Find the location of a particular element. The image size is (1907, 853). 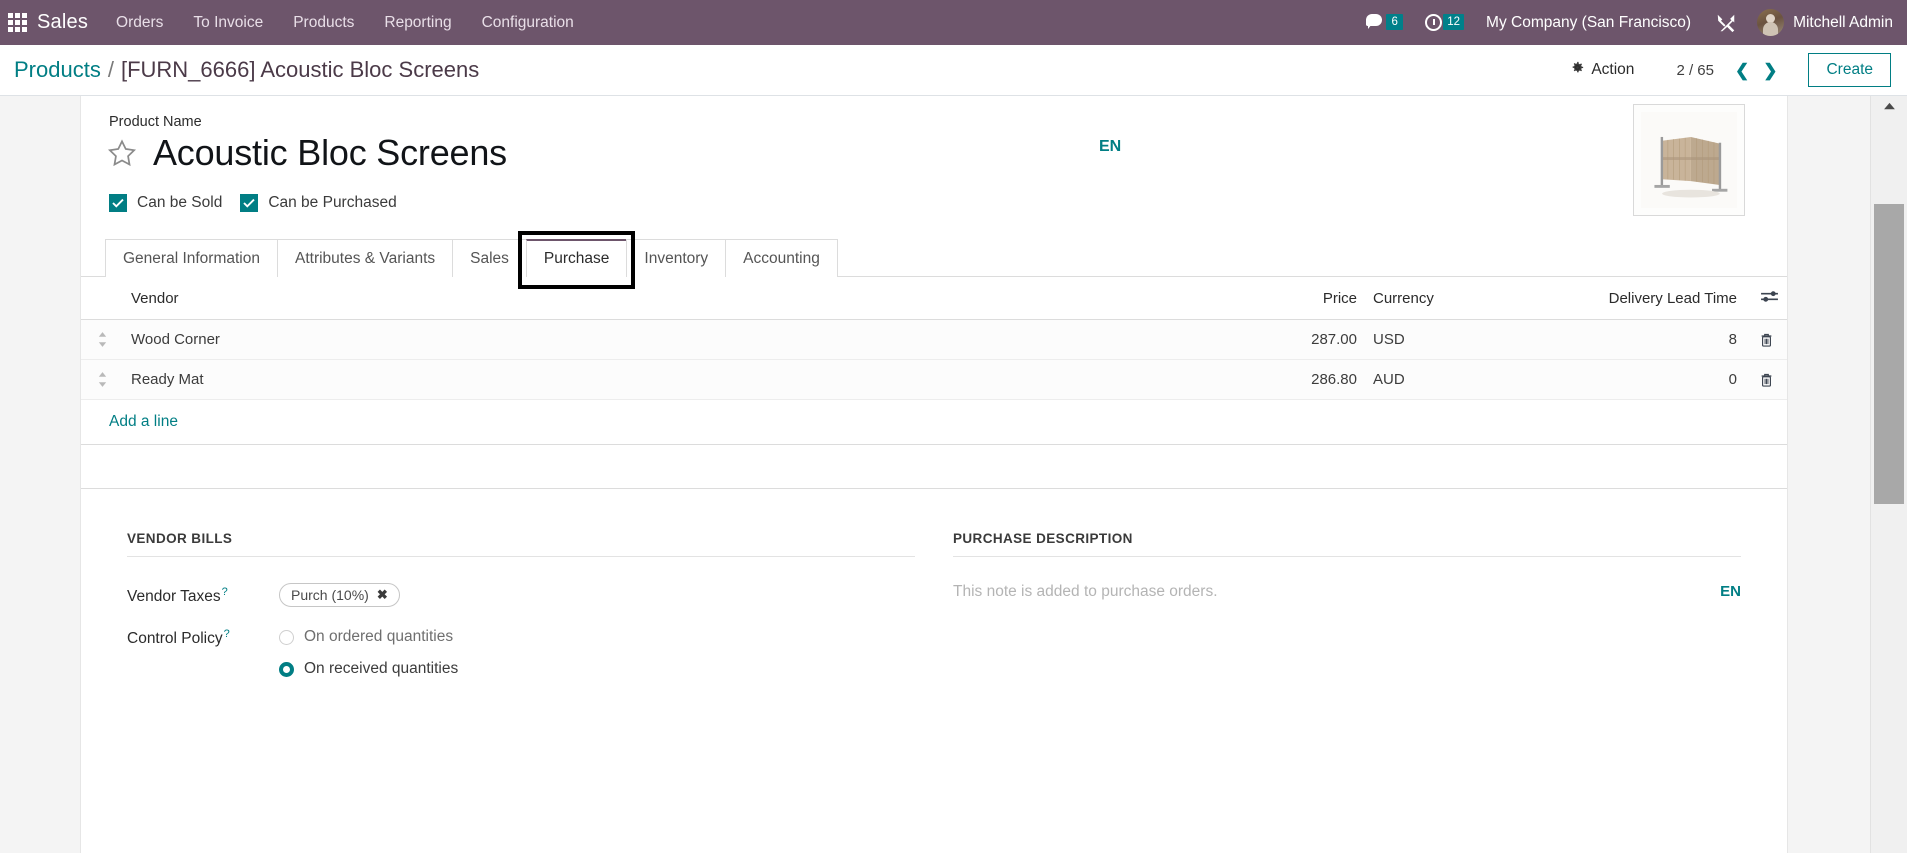

page-title: Acoustic Bloc Screens is located at coordinates (330, 153).